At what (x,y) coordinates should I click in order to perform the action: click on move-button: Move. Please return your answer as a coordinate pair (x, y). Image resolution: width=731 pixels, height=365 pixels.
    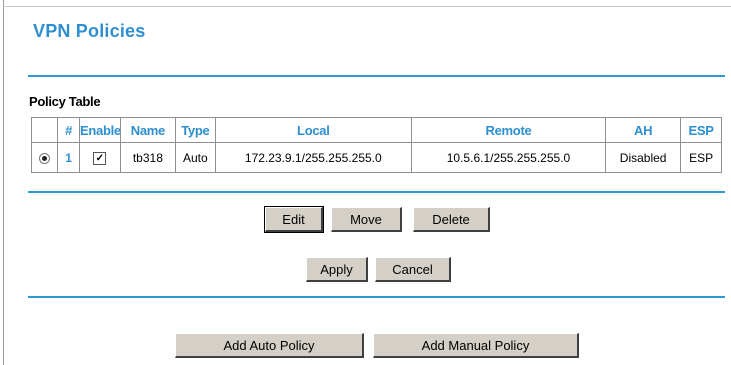
    Looking at the image, I should click on (366, 219).